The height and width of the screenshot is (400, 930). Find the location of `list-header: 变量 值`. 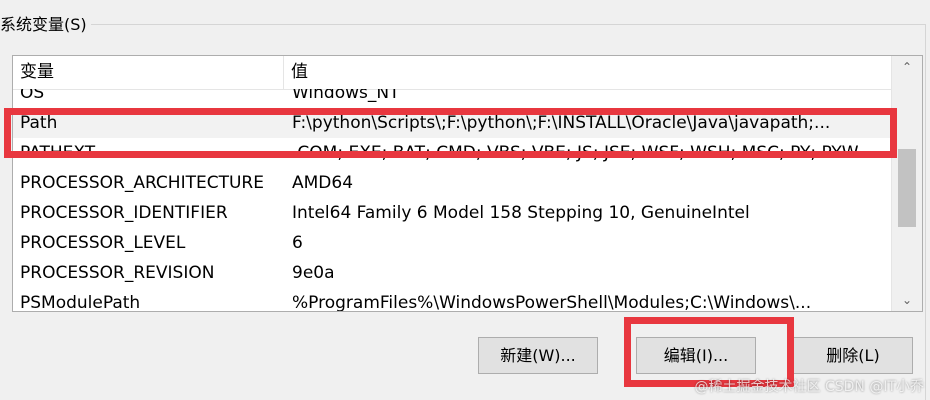

list-header: 变量 值 is located at coordinates (452, 73).